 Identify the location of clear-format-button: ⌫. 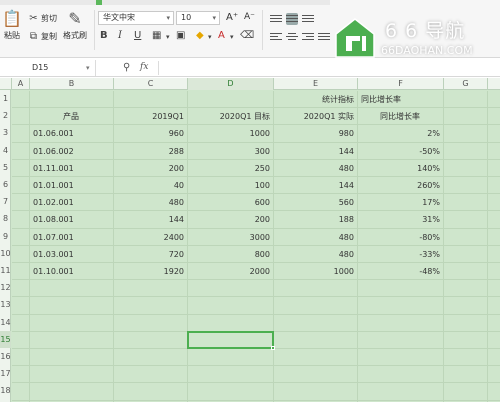
(247, 35).